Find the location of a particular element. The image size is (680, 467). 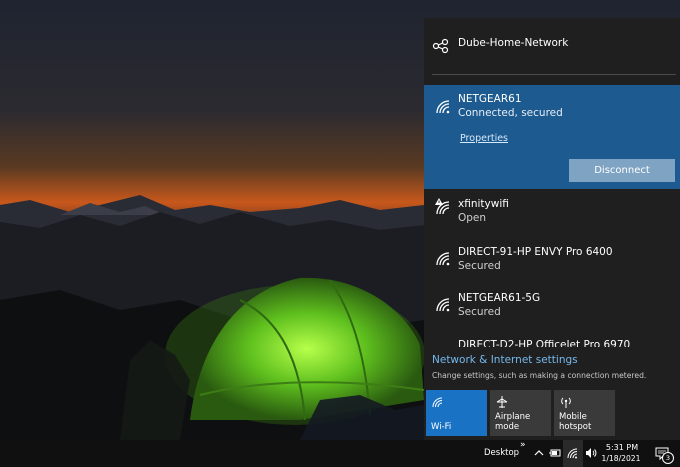

tile-label: hotspot is located at coordinates (575, 427).